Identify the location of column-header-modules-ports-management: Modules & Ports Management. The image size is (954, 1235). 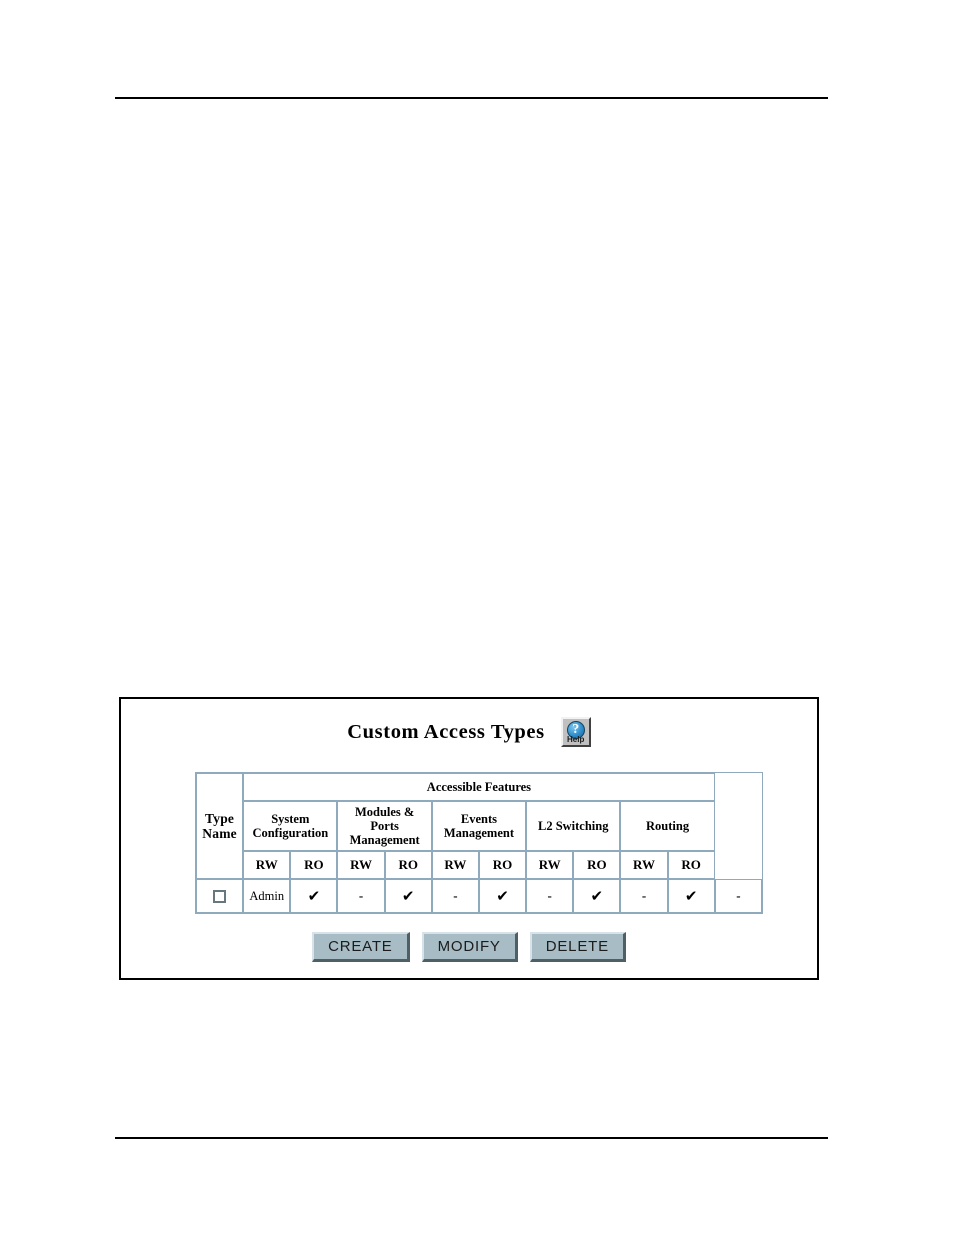
(384, 826).